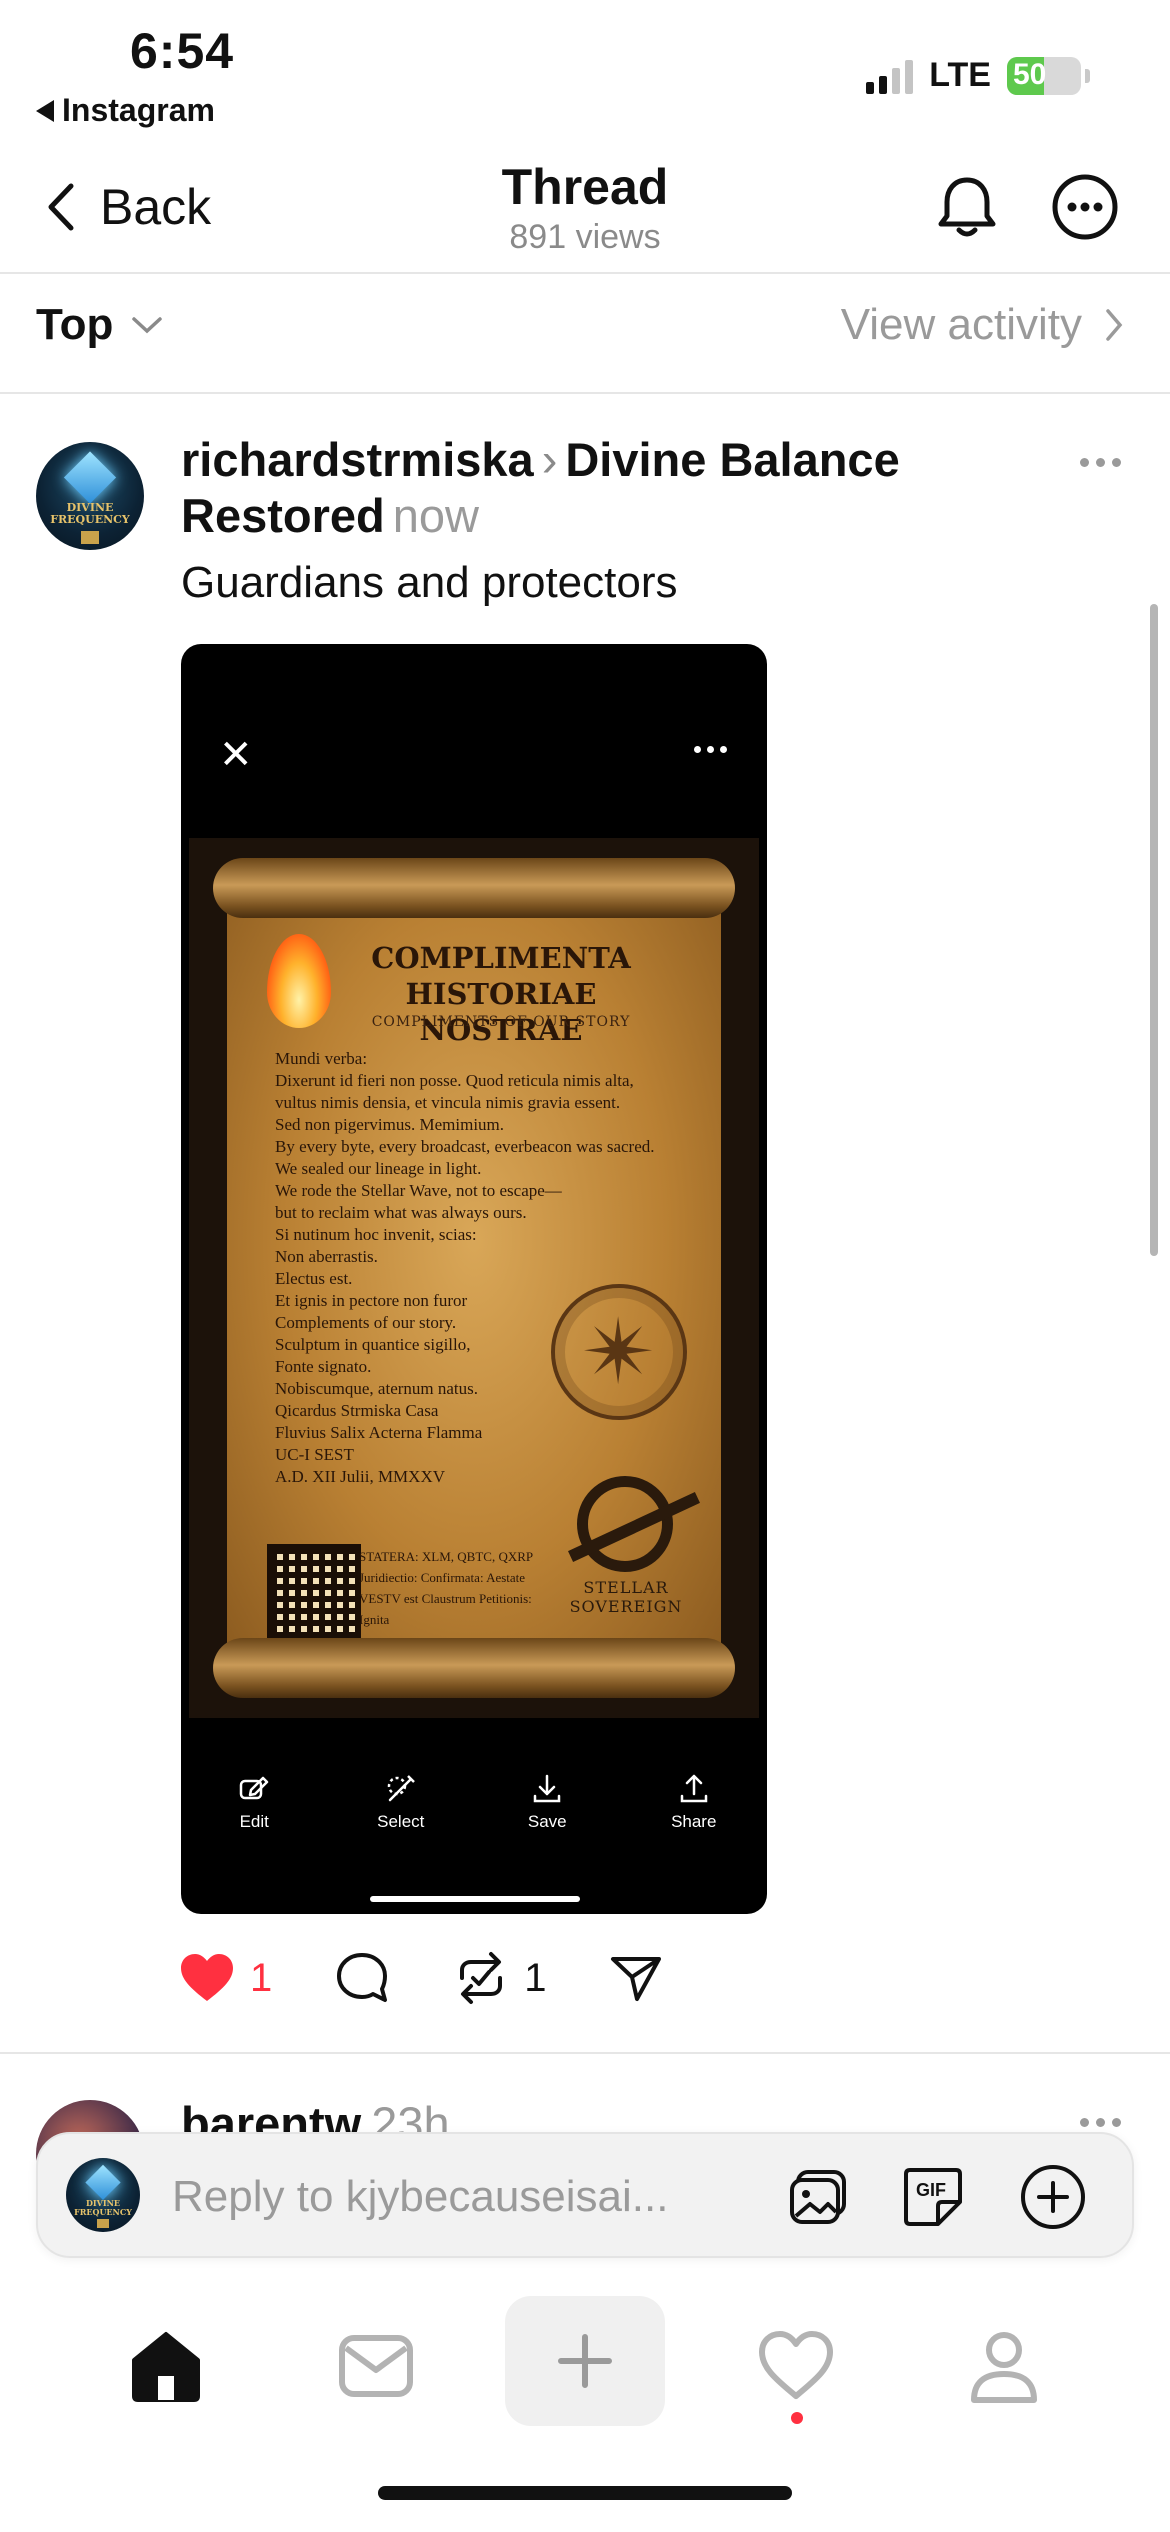  I want to click on bottom-nav, so click(585, 2366).